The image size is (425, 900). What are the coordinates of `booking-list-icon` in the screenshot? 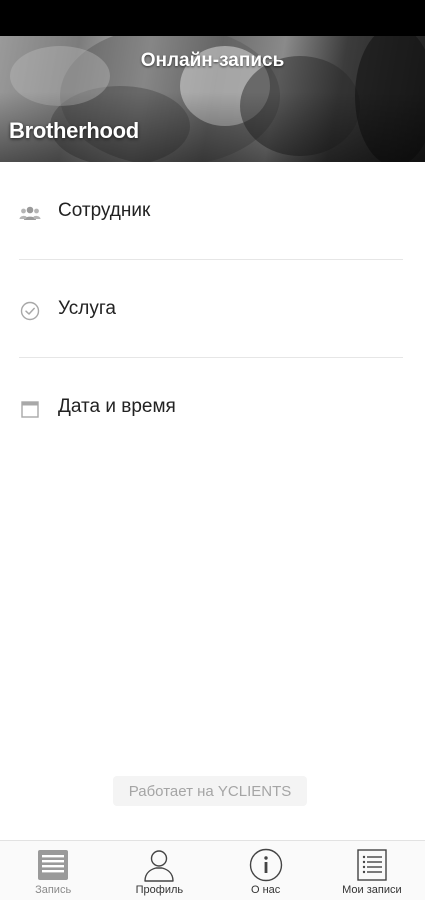 It's located at (53, 865).